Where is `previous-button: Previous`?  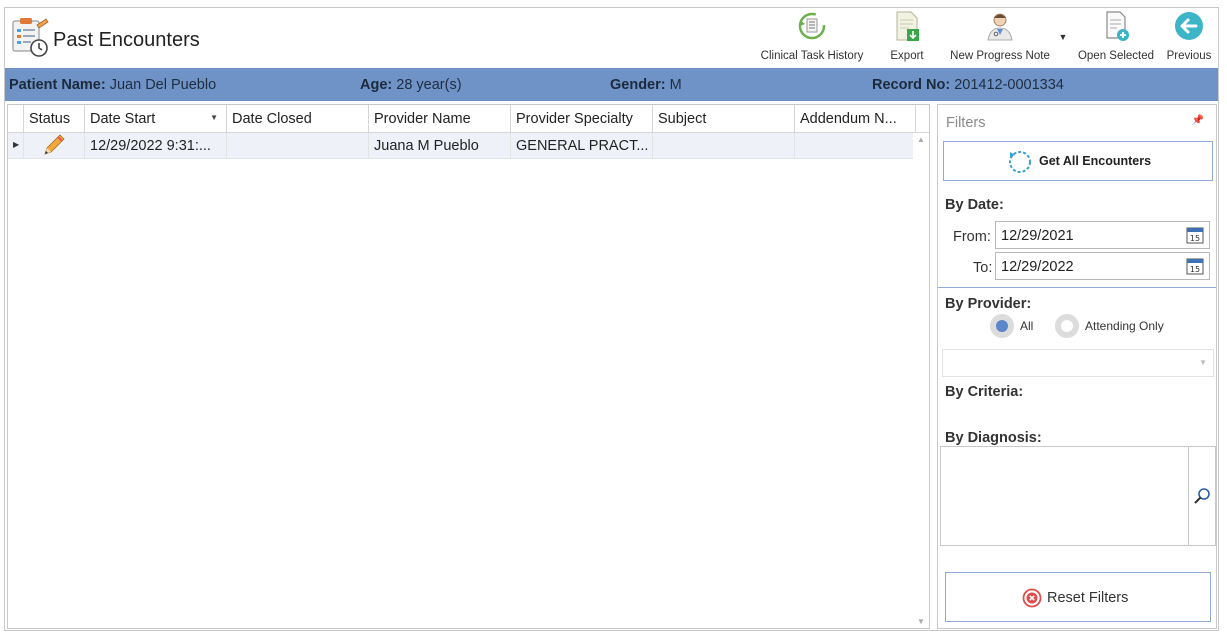 previous-button: Previous is located at coordinates (1189, 39).